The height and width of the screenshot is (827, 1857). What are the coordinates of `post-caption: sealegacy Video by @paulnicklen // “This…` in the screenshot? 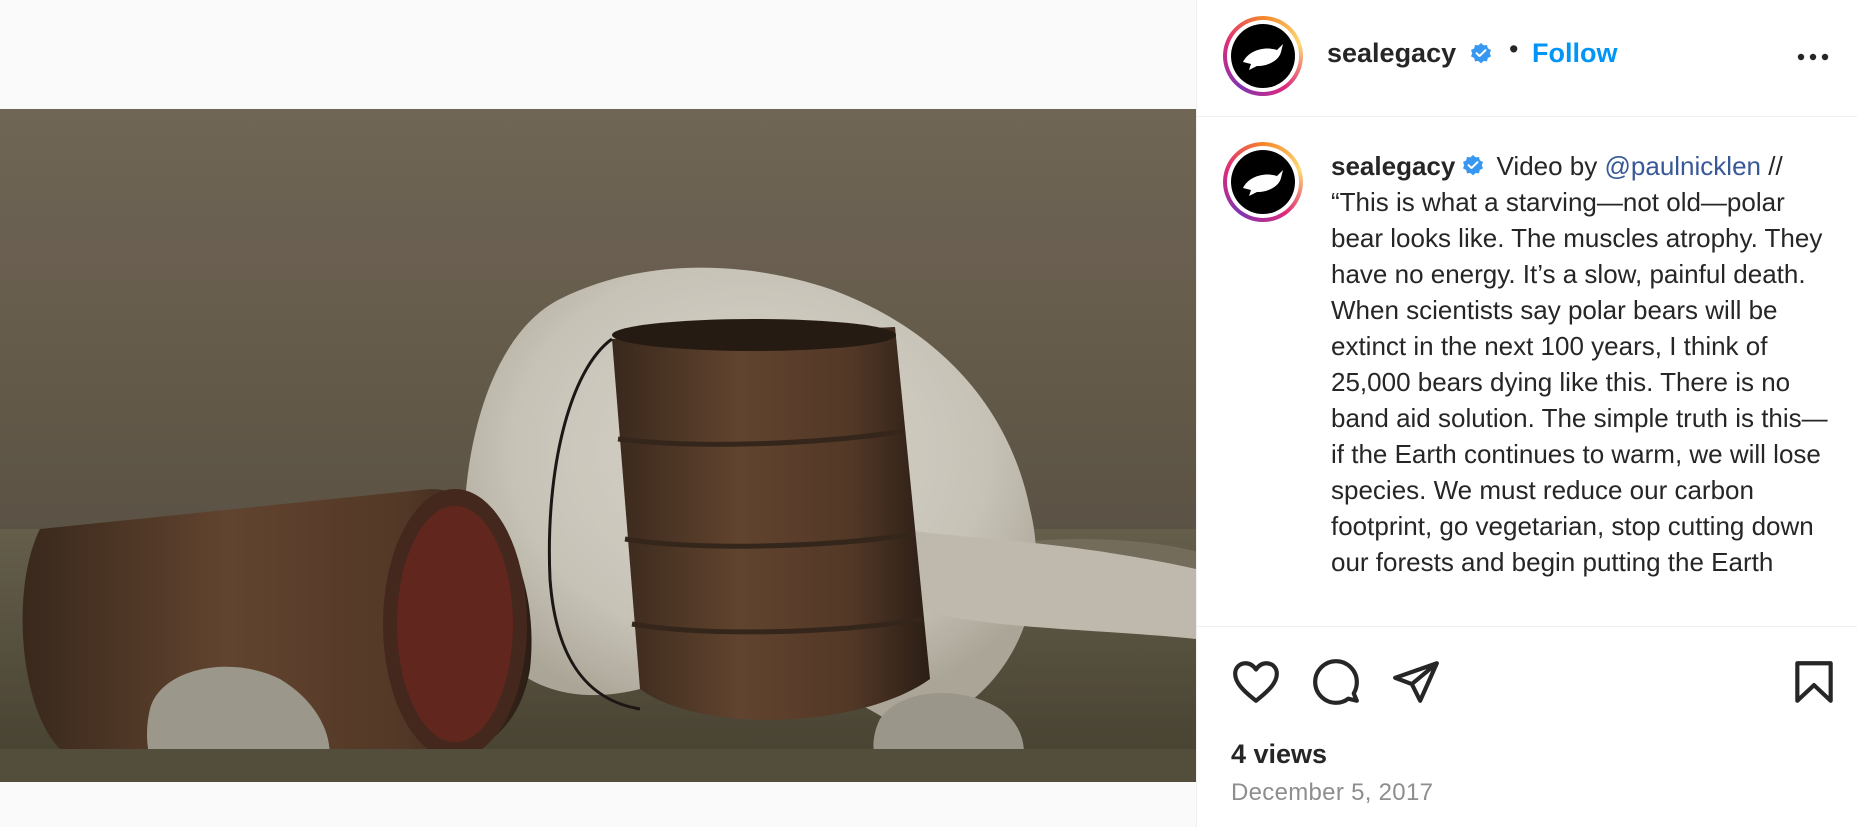 It's located at (1581, 364).